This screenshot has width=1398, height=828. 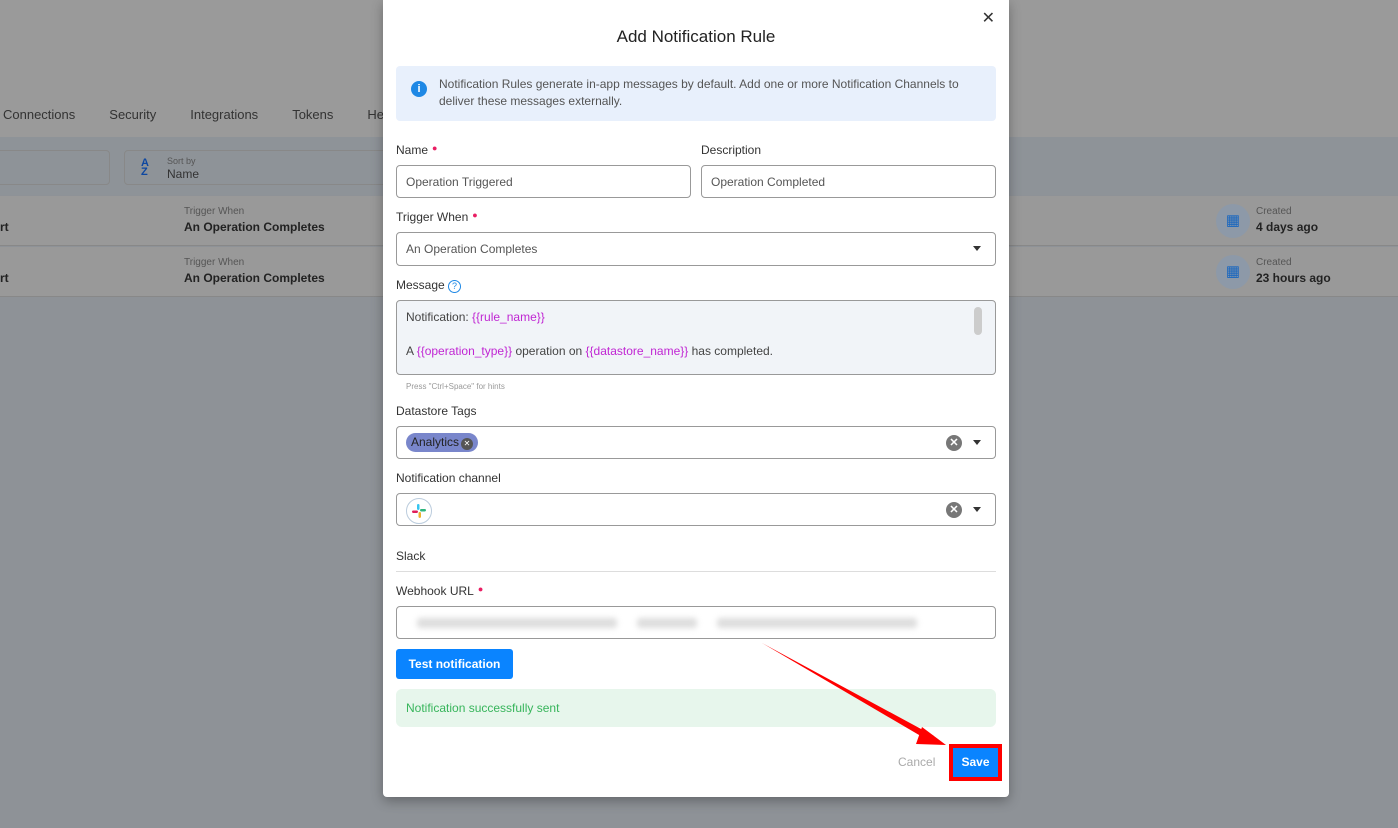 I want to click on channel-label: Notification channel, so click(x=448, y=478).